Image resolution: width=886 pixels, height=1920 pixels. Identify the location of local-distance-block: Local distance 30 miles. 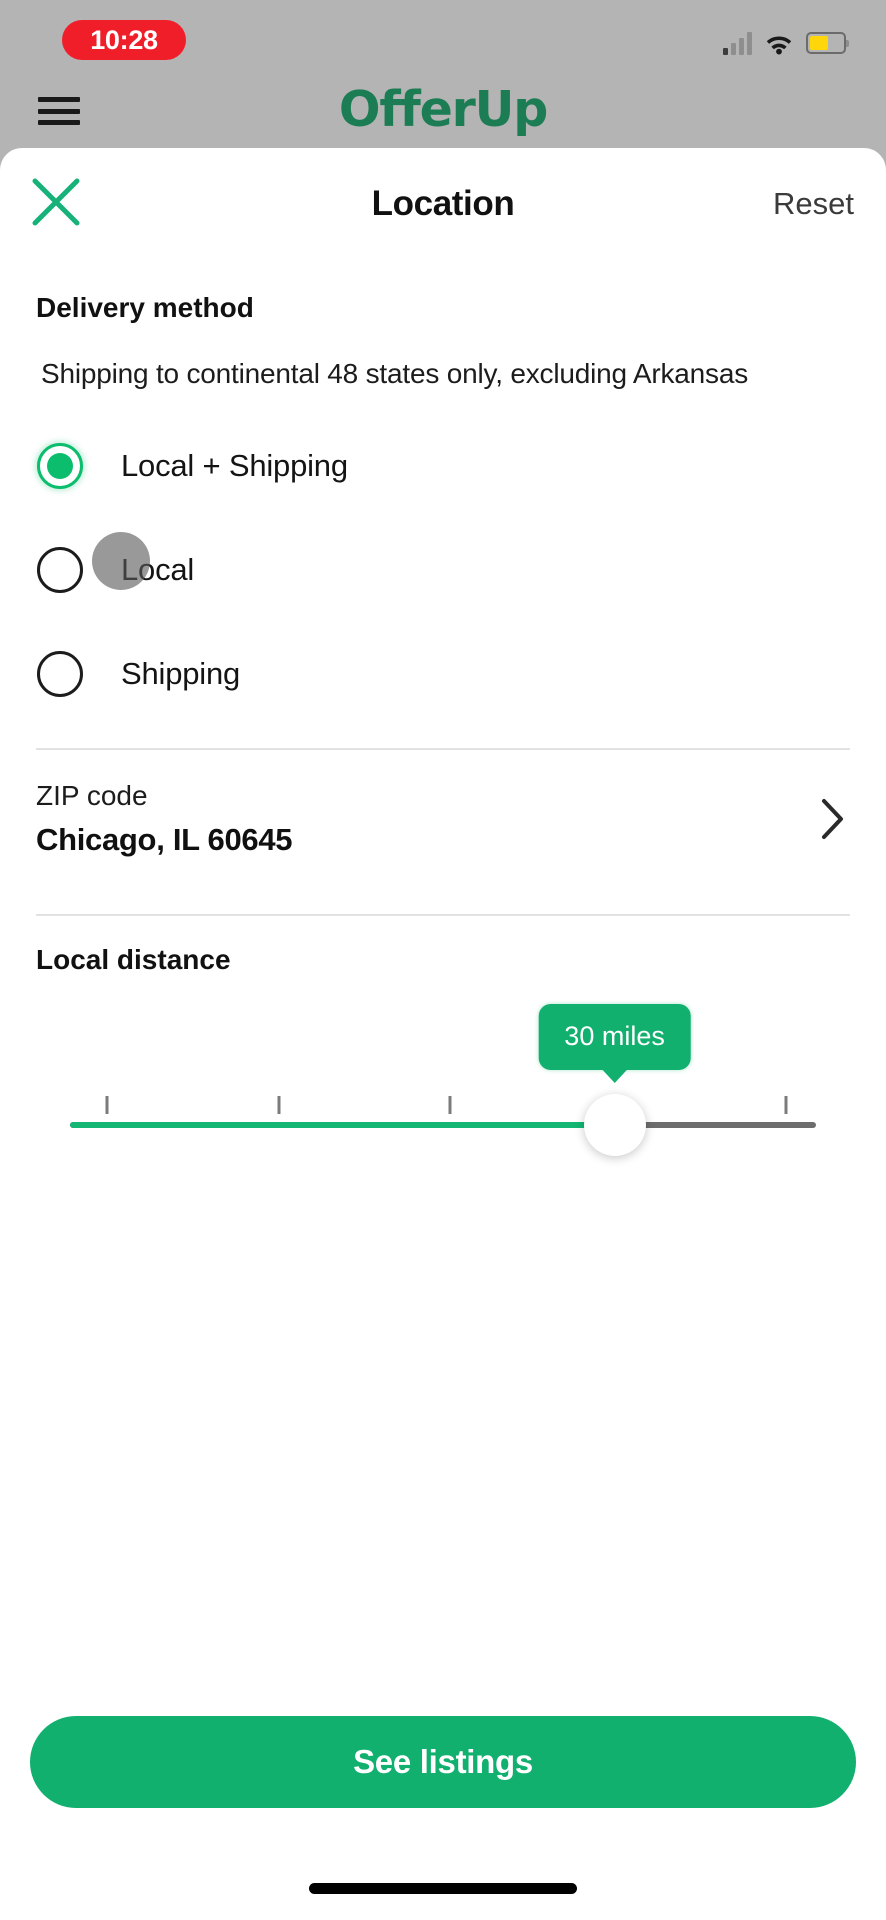
(443, 1064).